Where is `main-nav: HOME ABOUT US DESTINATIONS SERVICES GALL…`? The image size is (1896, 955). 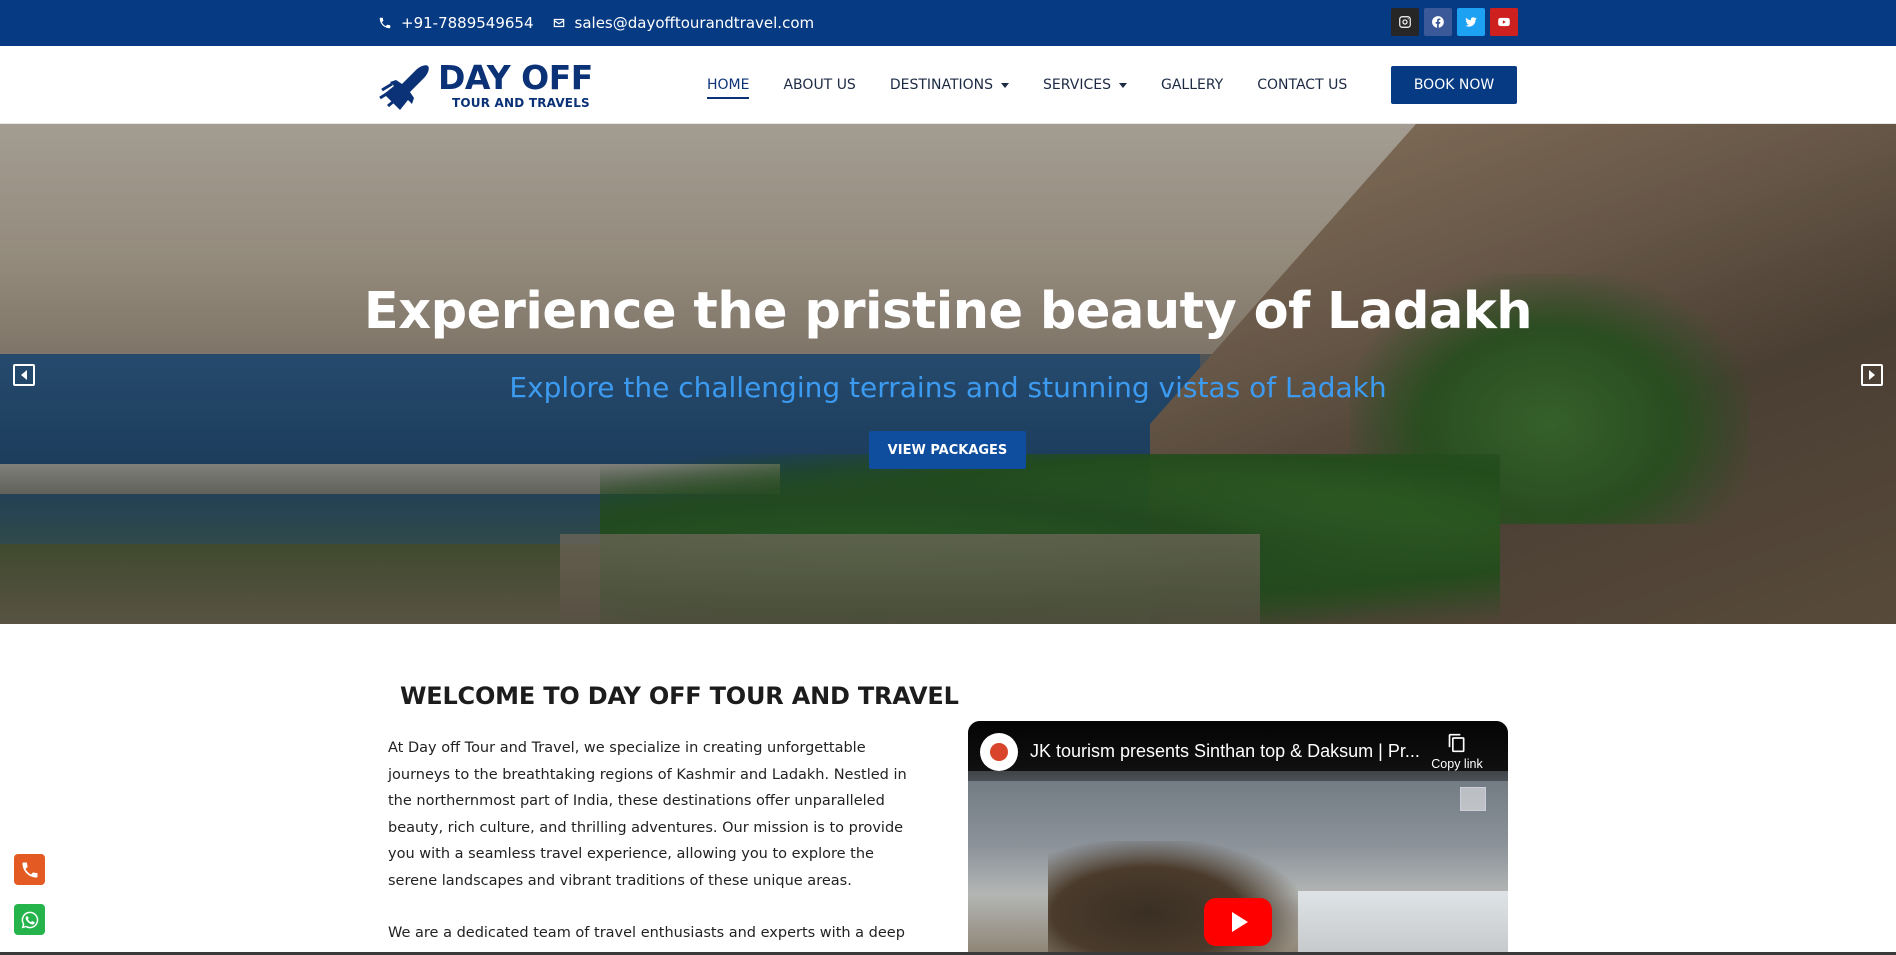
main-nav: HOME ABOUT US DESTINATIONS SERVICES GALL… is located at coordinates (1044, 85).